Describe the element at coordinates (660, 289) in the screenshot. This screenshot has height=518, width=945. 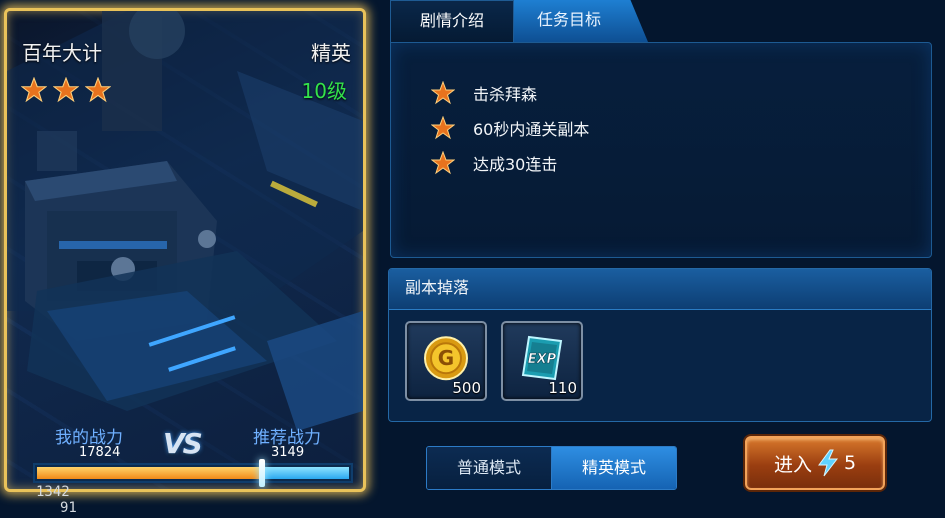
I see `drops-header: 副本掉落` at that location.